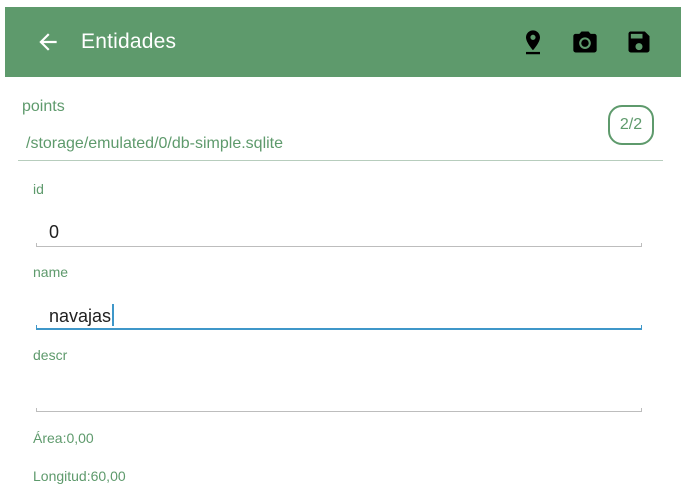 Image resolution: width=681 pixels, height=503 pixels. Describe the element at coordinates (48, 42) in the screenshot. I see `arrow-left-icon` at that location.